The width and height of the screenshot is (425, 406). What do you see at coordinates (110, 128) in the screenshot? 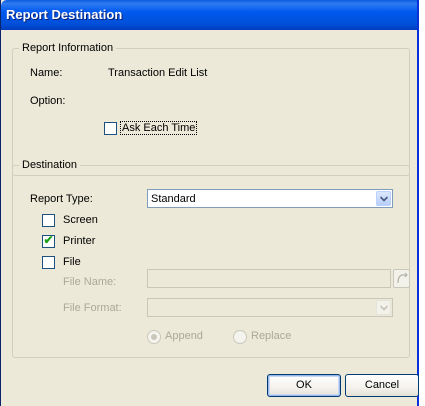
I see `ask-each-time-checkbox` at bounding box center [110, 128].